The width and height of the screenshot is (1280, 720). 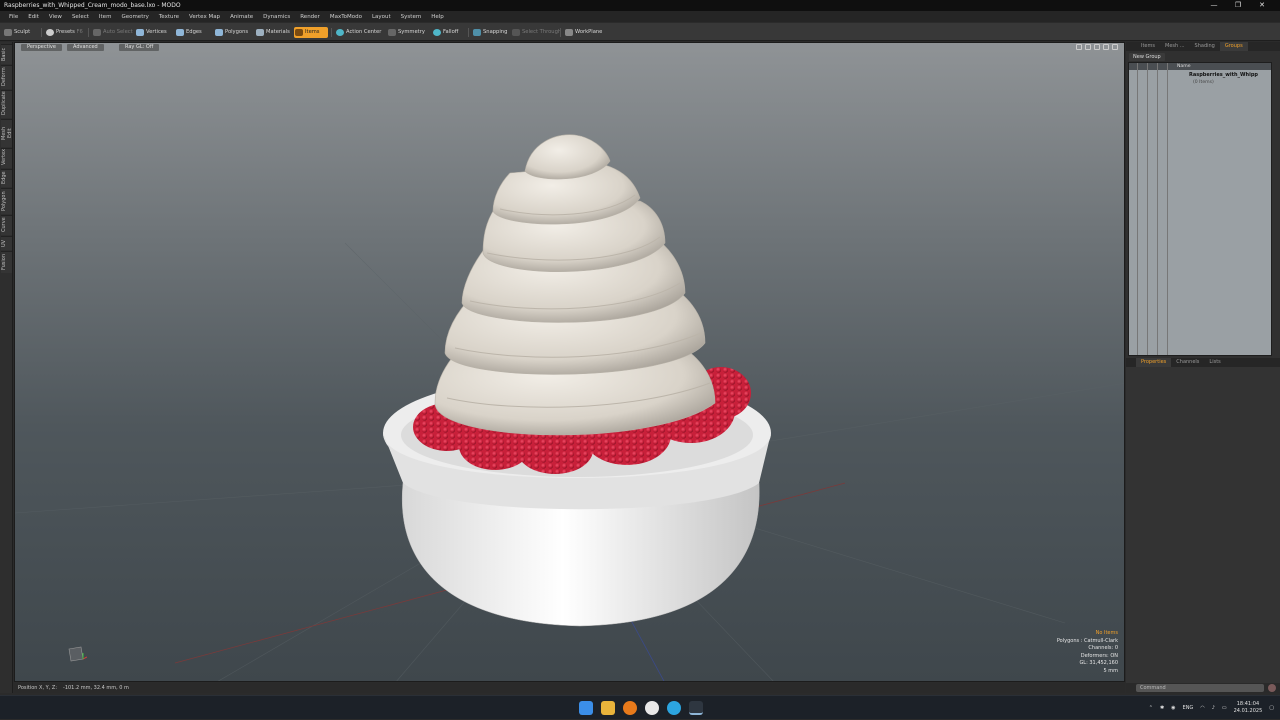 I want to click on menu-system: System, so click(x=411, y=17).